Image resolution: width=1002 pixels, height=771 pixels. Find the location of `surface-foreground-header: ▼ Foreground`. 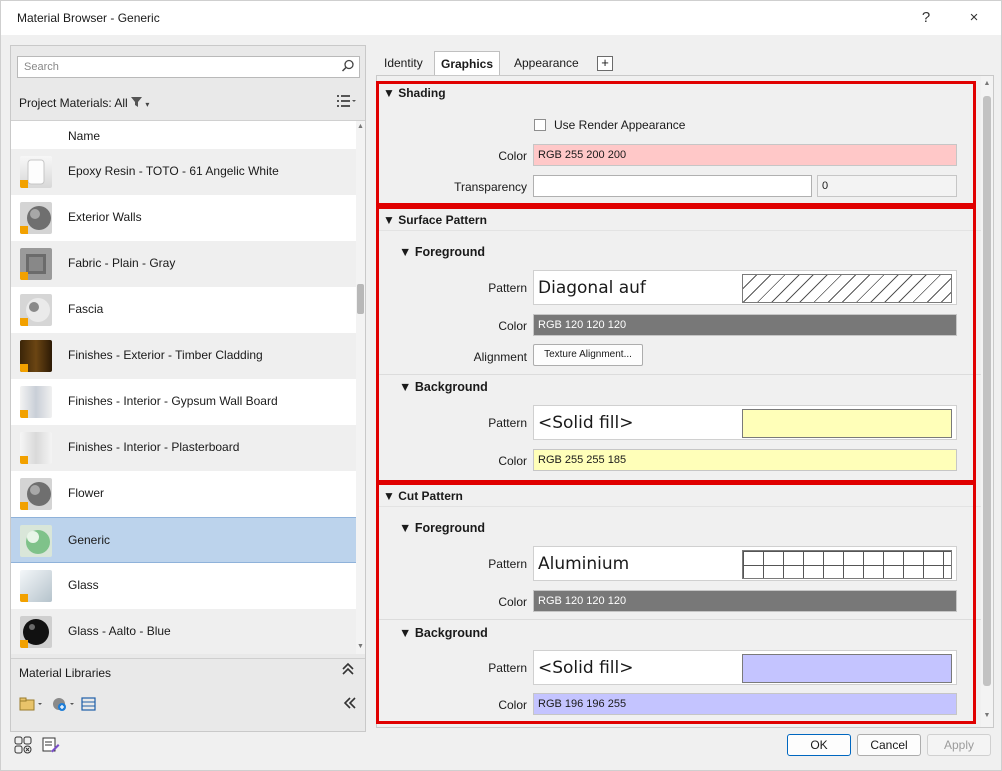

surface-foreground-header: ▼ Foreground is located at coordinates (679, 252).